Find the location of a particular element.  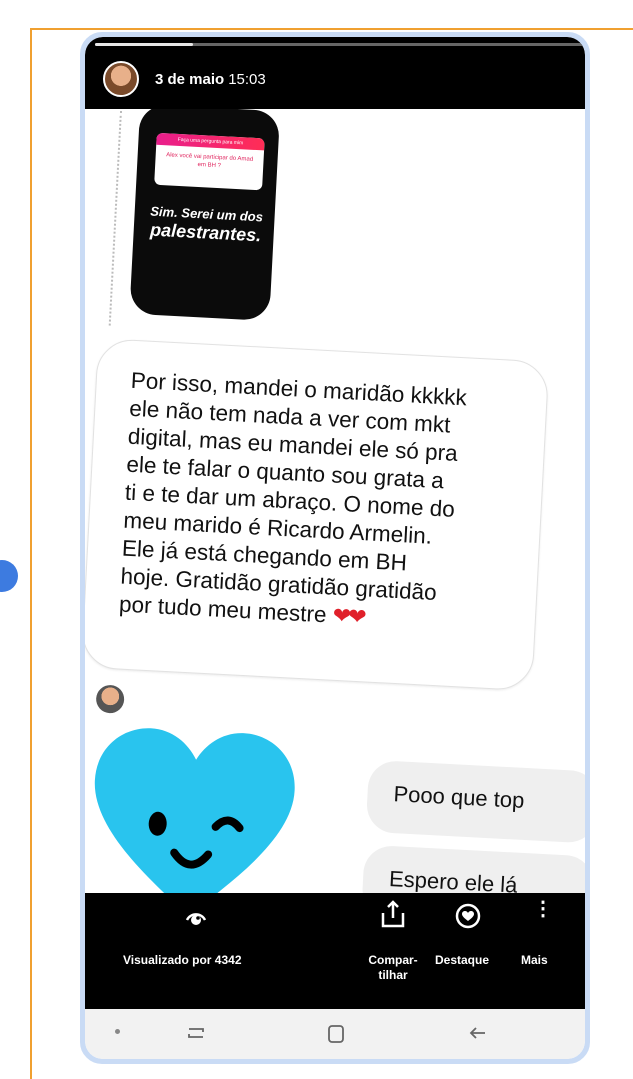

share-label: Compar- tilhar is located at coordinates (393, 968).